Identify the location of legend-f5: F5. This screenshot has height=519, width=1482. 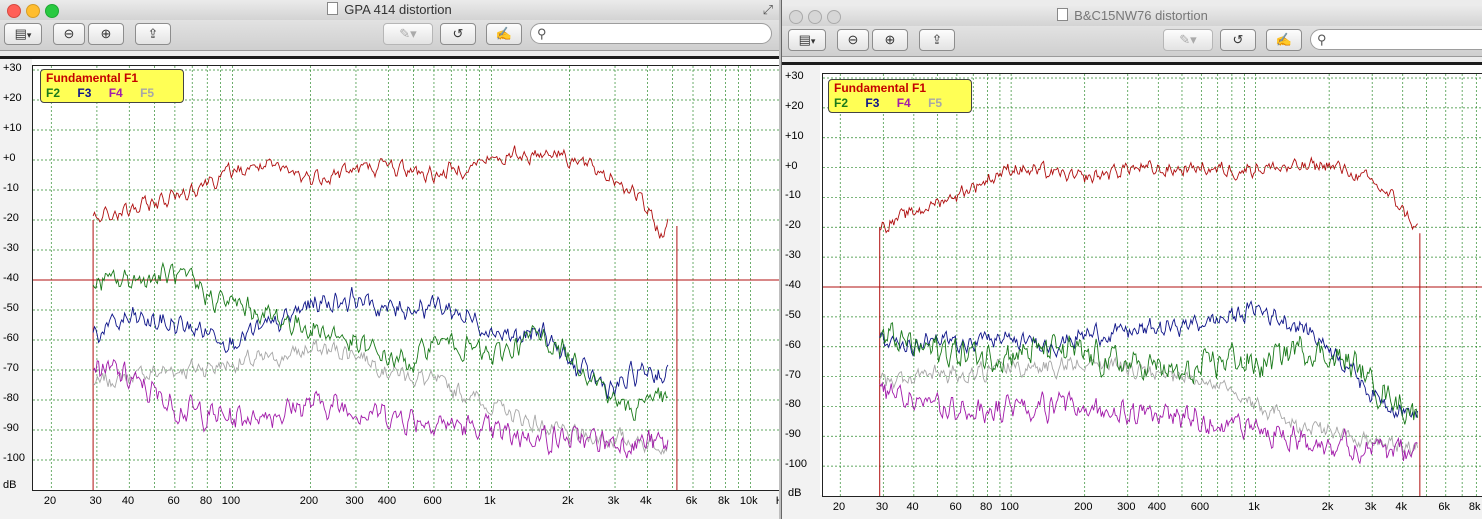
(935, 103).